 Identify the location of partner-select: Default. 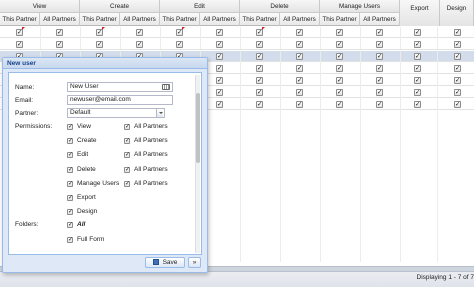
(116, 113).